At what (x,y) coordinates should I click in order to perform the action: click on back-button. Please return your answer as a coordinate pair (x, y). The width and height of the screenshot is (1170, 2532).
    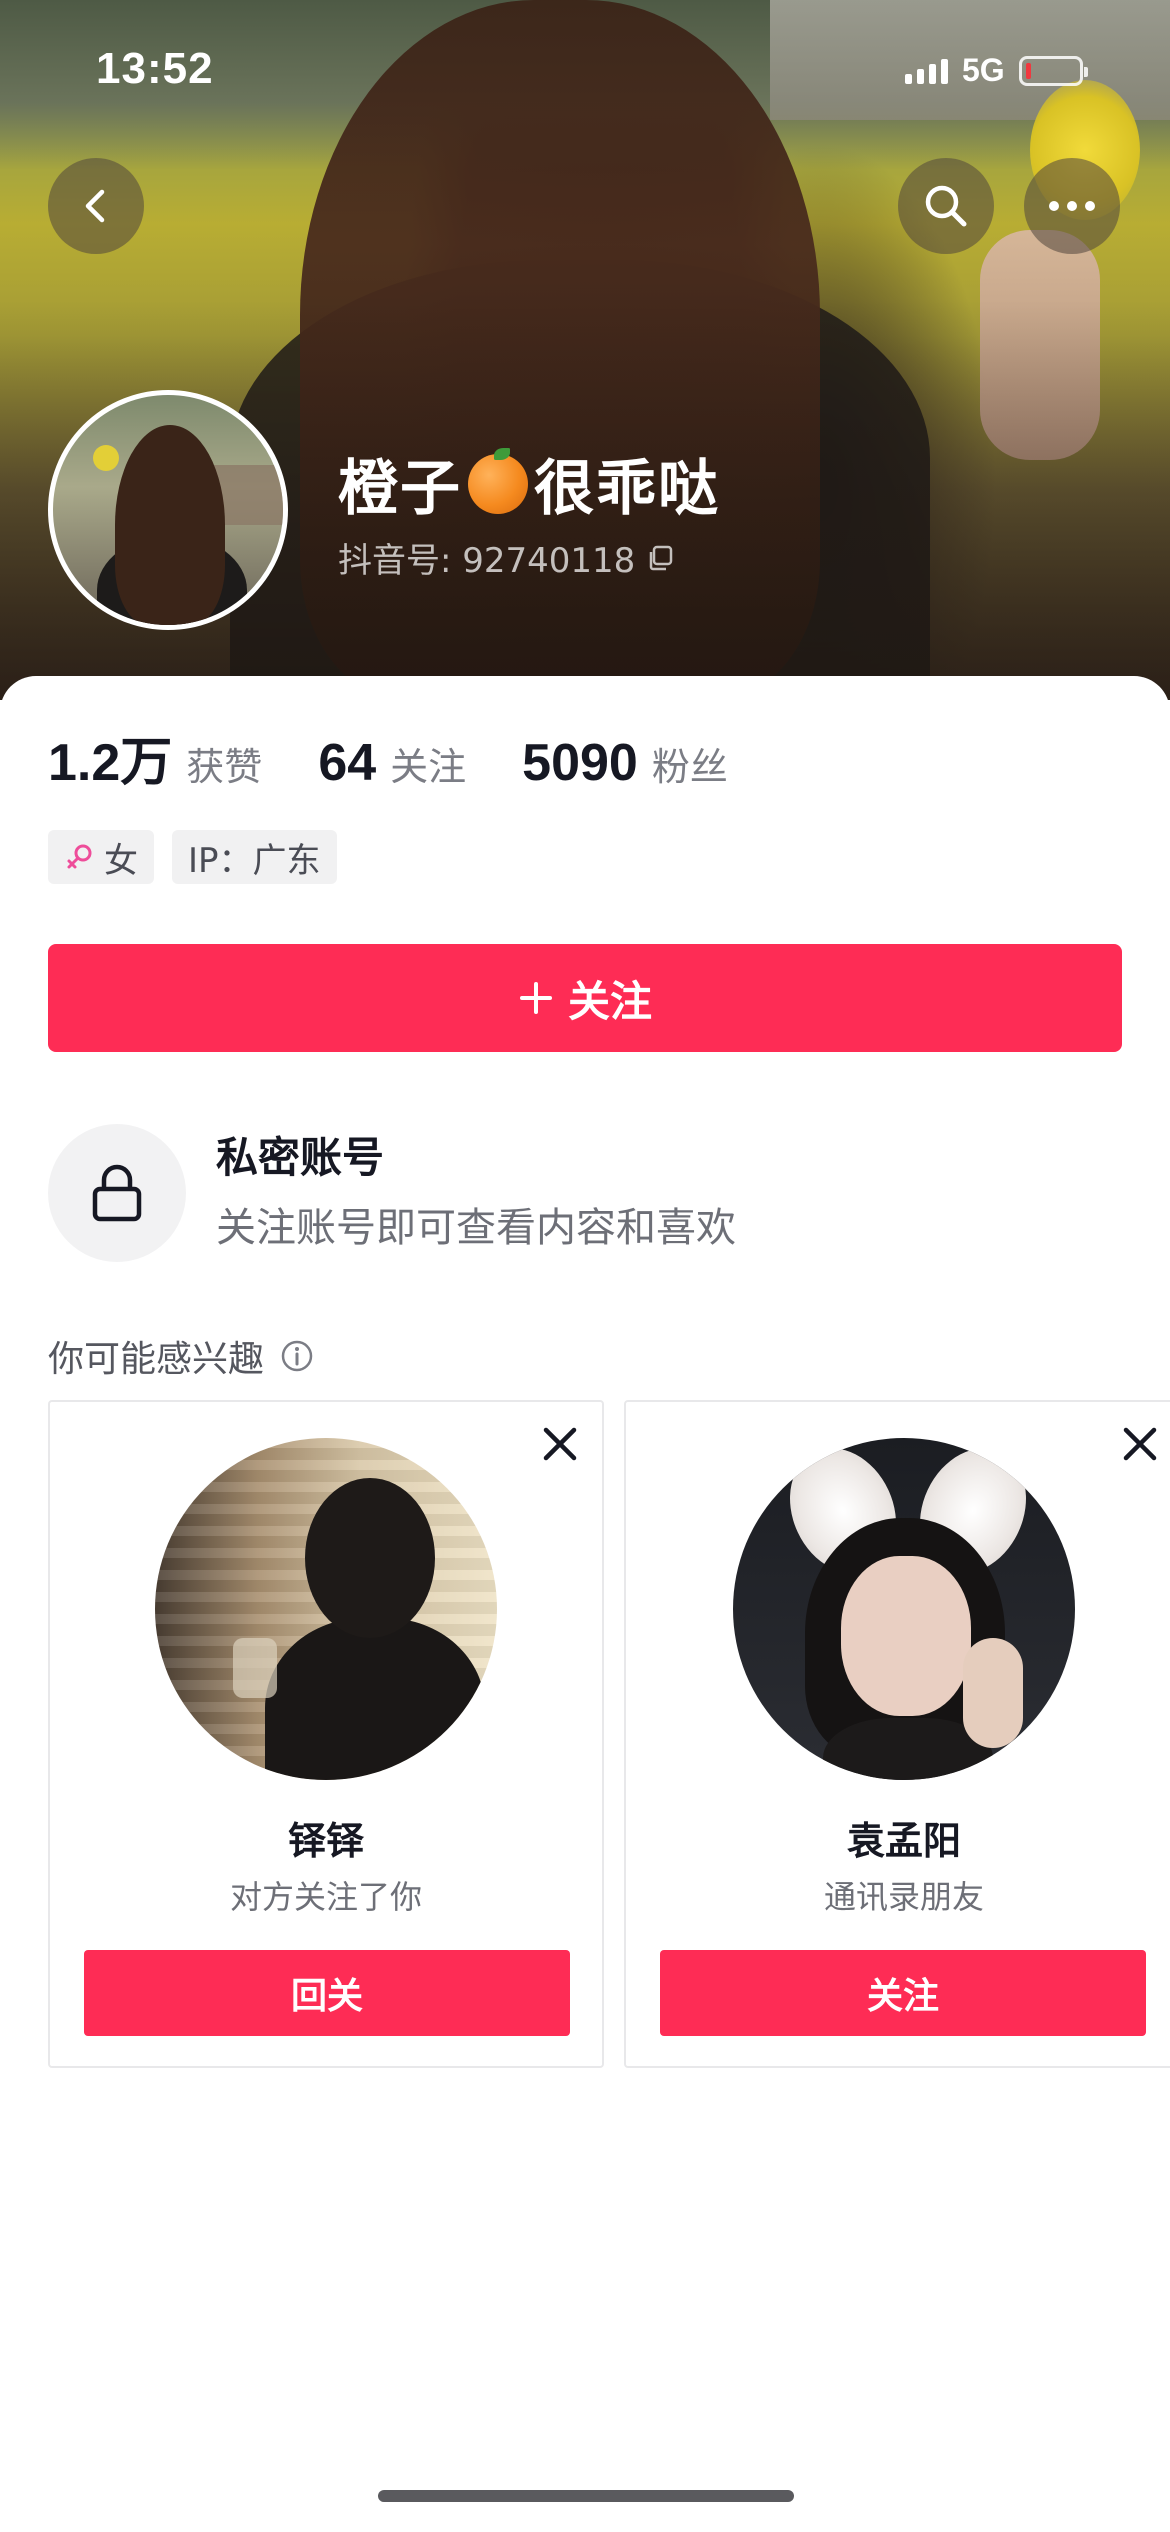
    Looking at the image, I should click on (96, 206).